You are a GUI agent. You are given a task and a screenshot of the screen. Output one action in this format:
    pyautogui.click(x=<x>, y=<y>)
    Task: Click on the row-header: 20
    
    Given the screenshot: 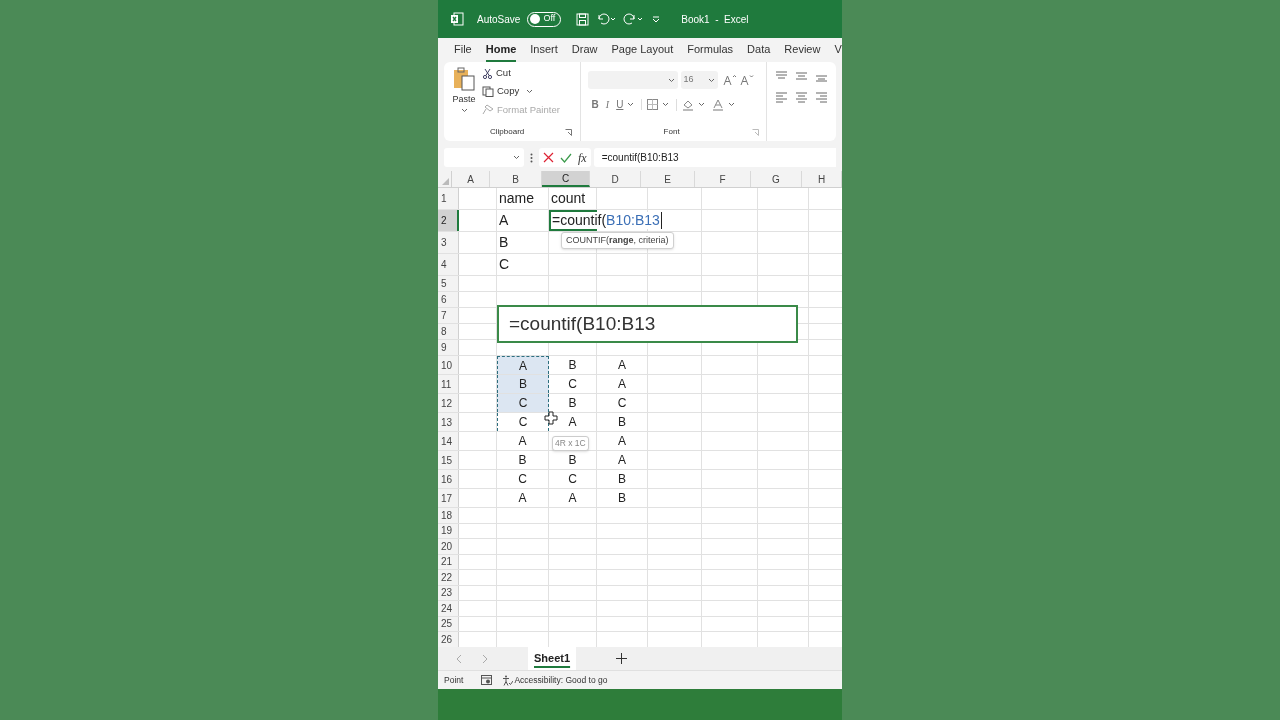 What is the action you would take?
    pyautogui.click(x=448, y=546)
    